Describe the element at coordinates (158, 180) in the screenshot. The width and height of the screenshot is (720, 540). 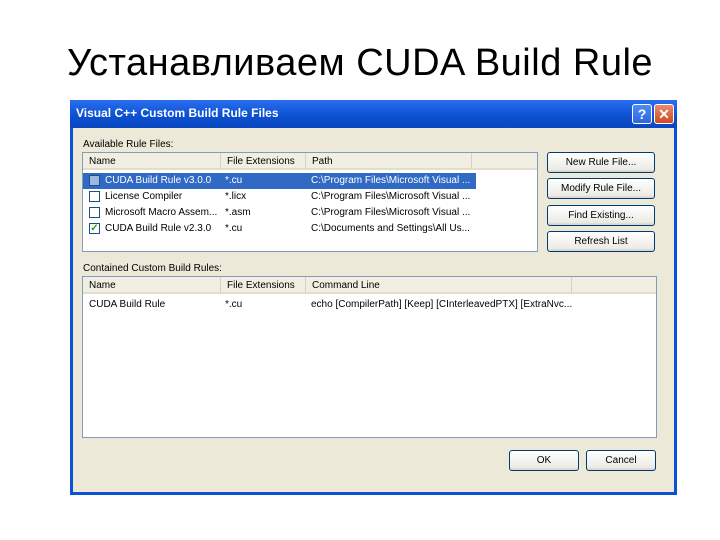
I see `rule-name: CUDA Build Rule v3.0.0` at that location.